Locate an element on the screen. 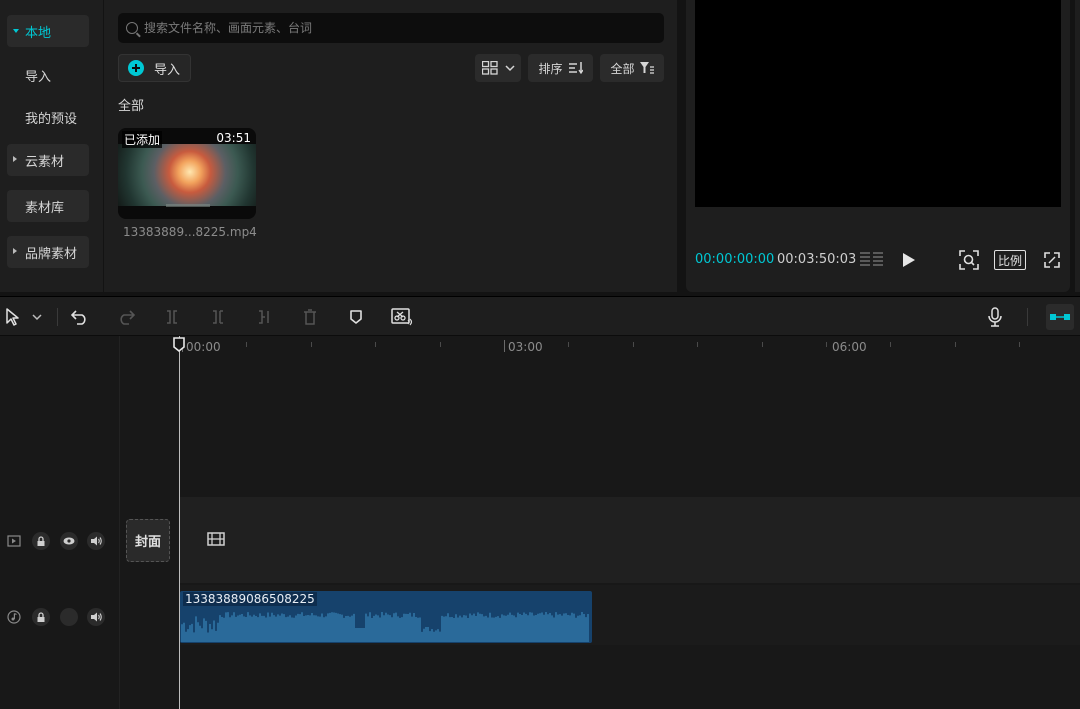 The height and width of the screenshot is (709, 1080). sidebar-item-brand: 品牌素材 is located at coordinates (48, 252).